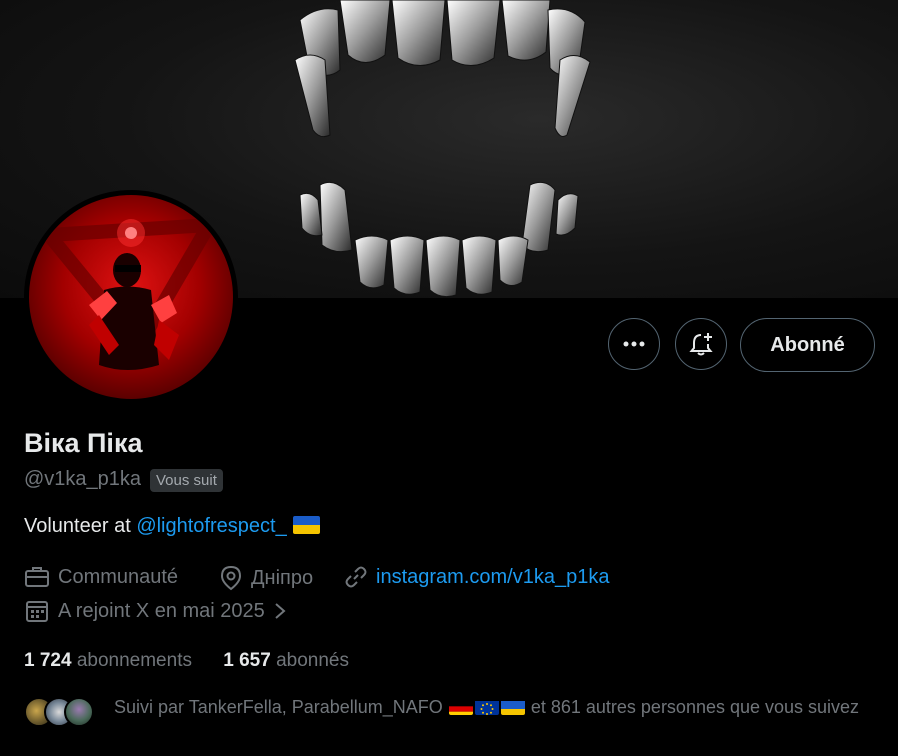 Image resolution: width=898 pixels, height=756 pixels. I want to click on followers-stat: 1 657 abonnés, so click(286, 660).